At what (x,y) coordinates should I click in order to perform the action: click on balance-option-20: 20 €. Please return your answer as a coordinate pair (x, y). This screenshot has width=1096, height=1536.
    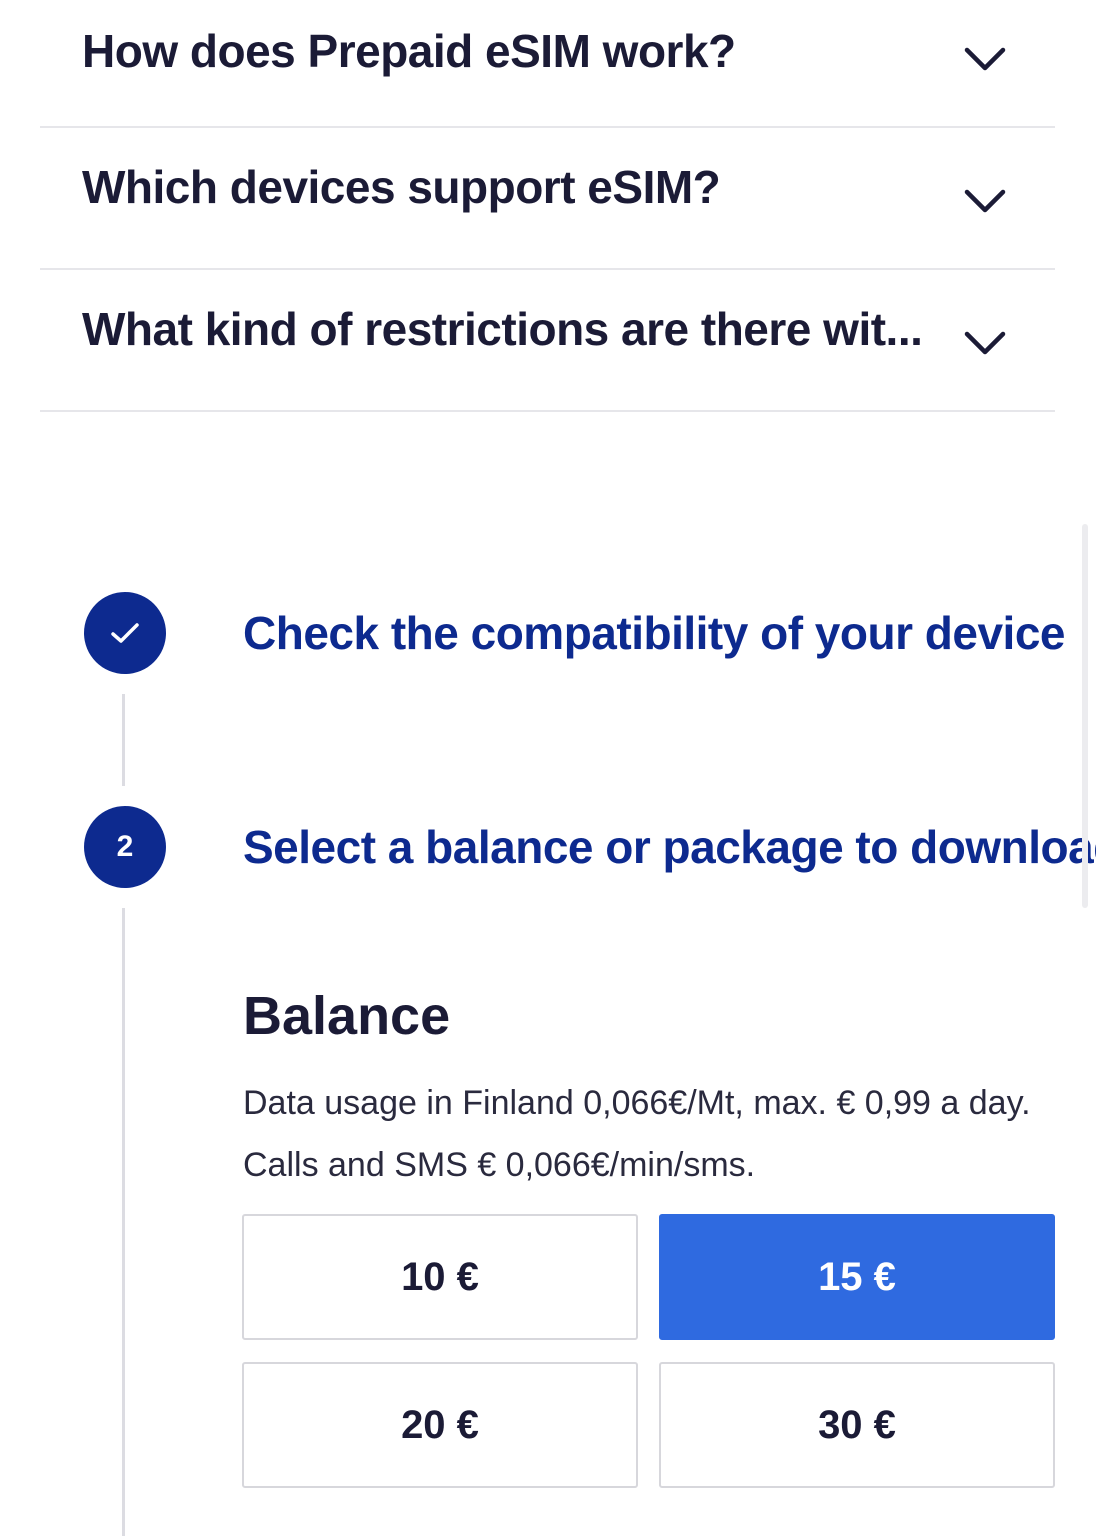
    Looking at the image, I should click on (440, 1425).